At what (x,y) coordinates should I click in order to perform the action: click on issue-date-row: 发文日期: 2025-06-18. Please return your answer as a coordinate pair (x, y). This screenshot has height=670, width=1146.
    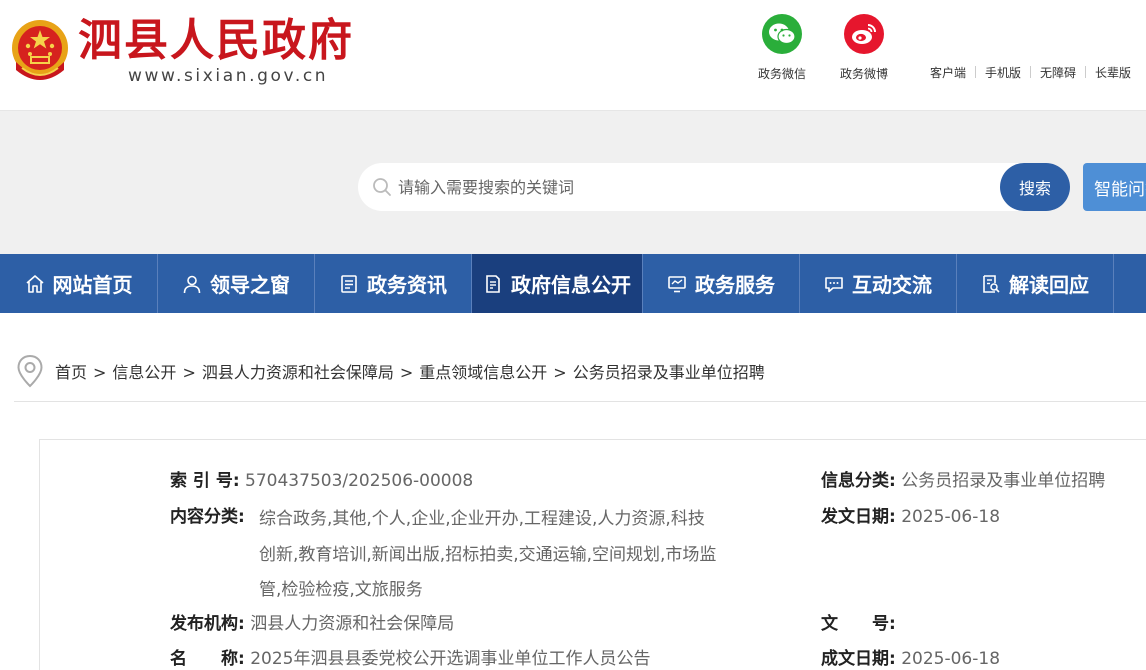
    Looking at the image, I should click on (910, 517).